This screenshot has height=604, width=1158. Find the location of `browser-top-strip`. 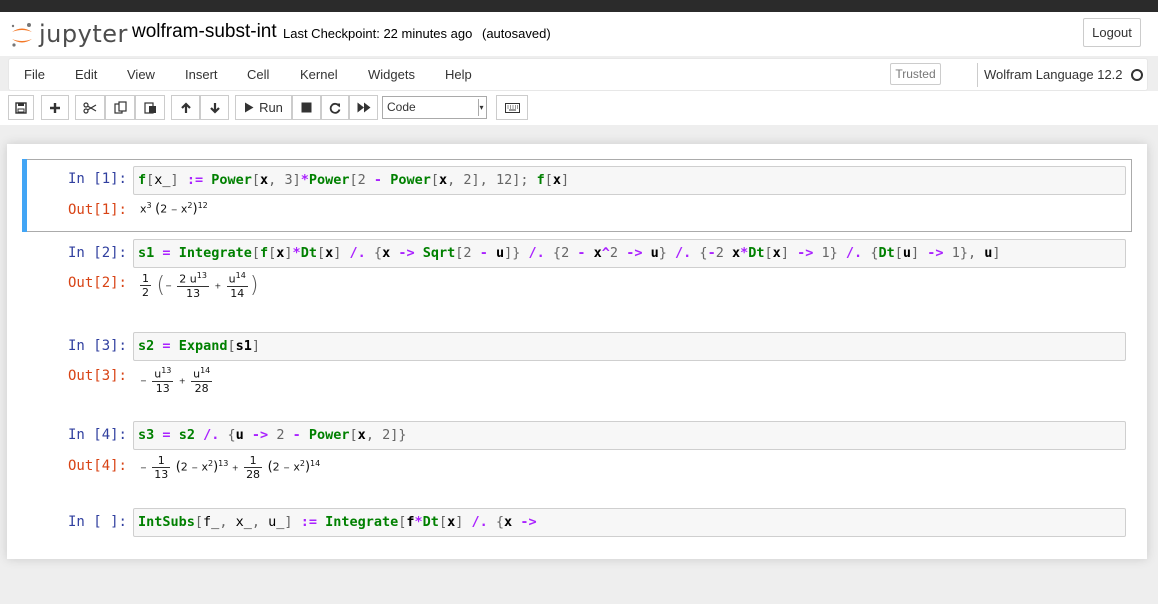

browser-top-strip is located at coordinates (579, 6).